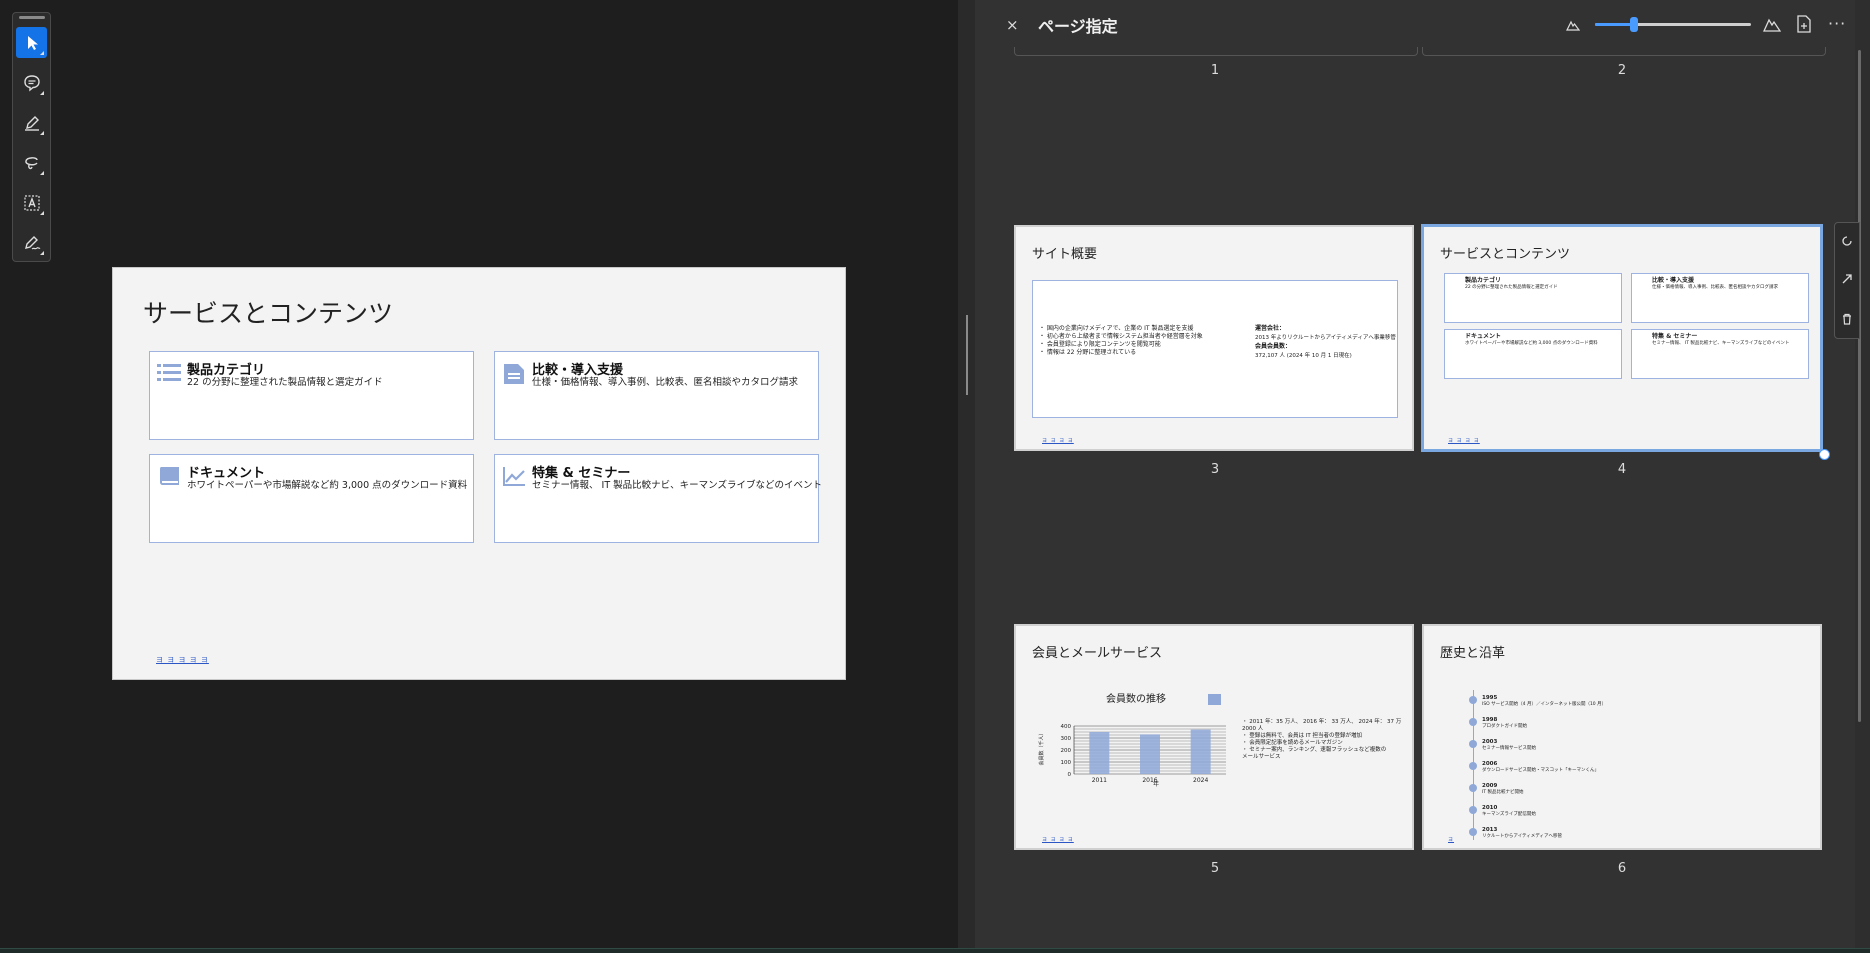  Describe the element at coordinates (31, 82) in the screenshot. I see `comment-tool-button` at that location.